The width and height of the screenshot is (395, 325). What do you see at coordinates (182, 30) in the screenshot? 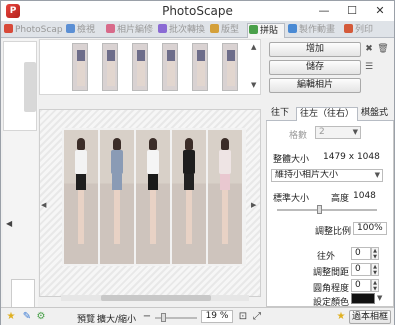
I see `tab-batch: 批次轉換` at bounding box center [182, 30].